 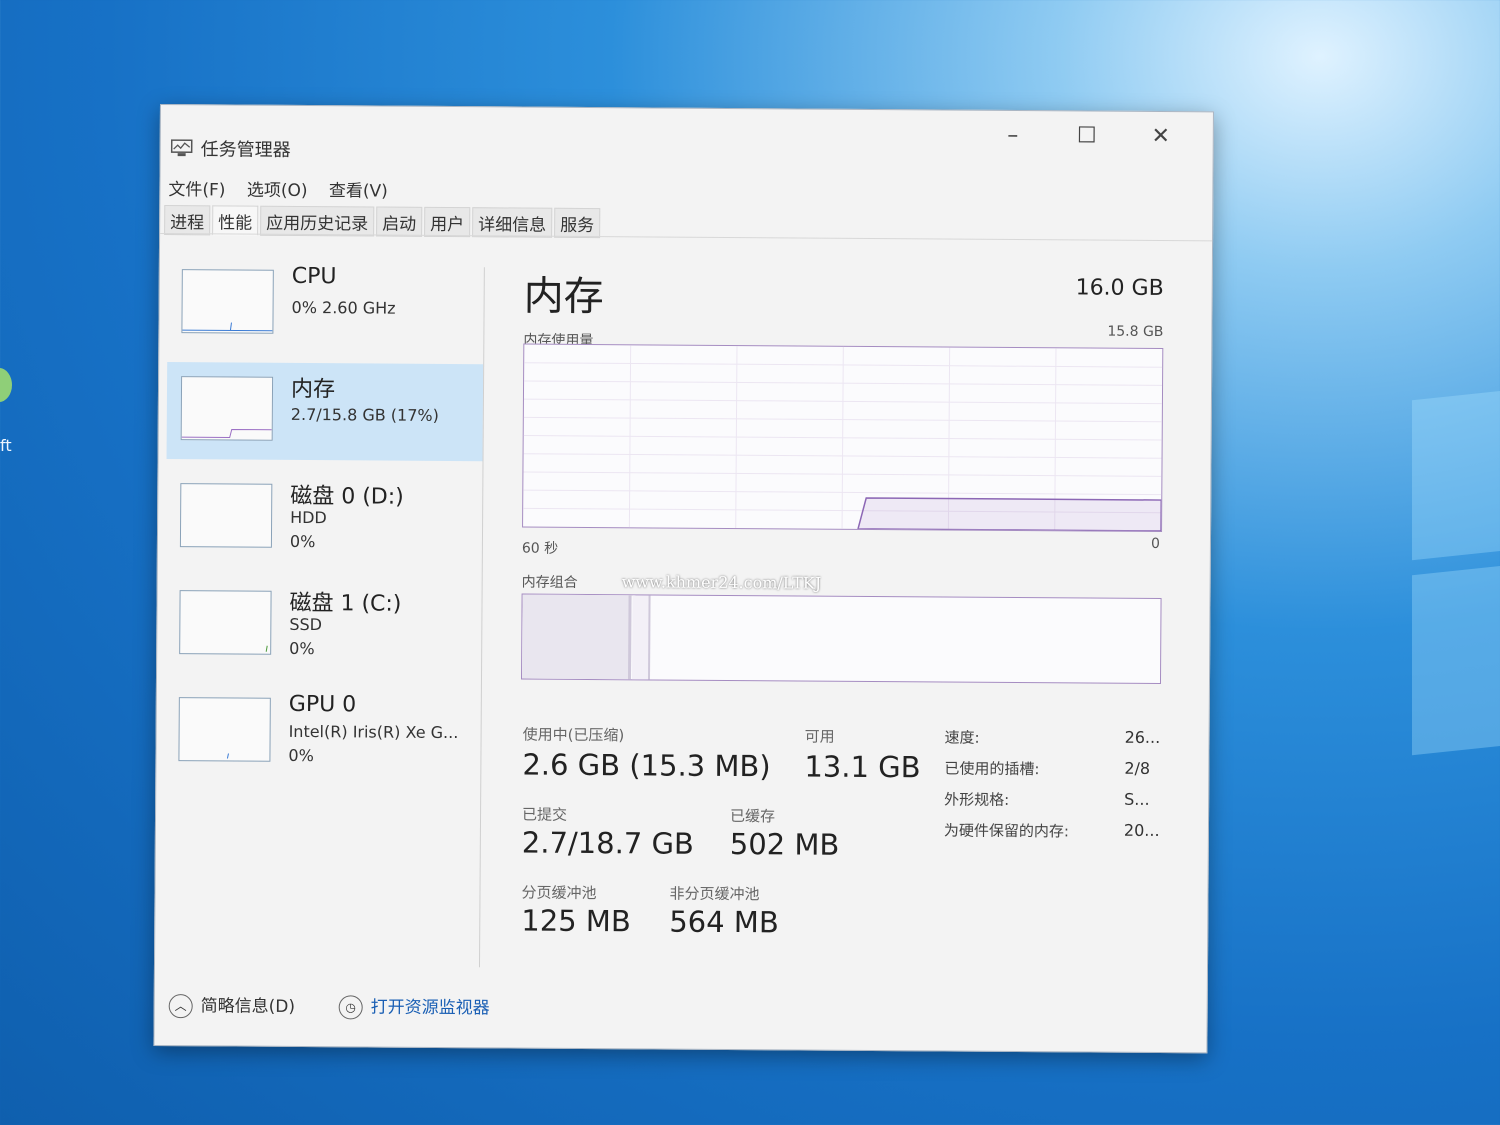 What do you see at coordinates (358, 191) in the screenshot?
I see `menu-view: 查看(V)` at bounding box center [358, 191].